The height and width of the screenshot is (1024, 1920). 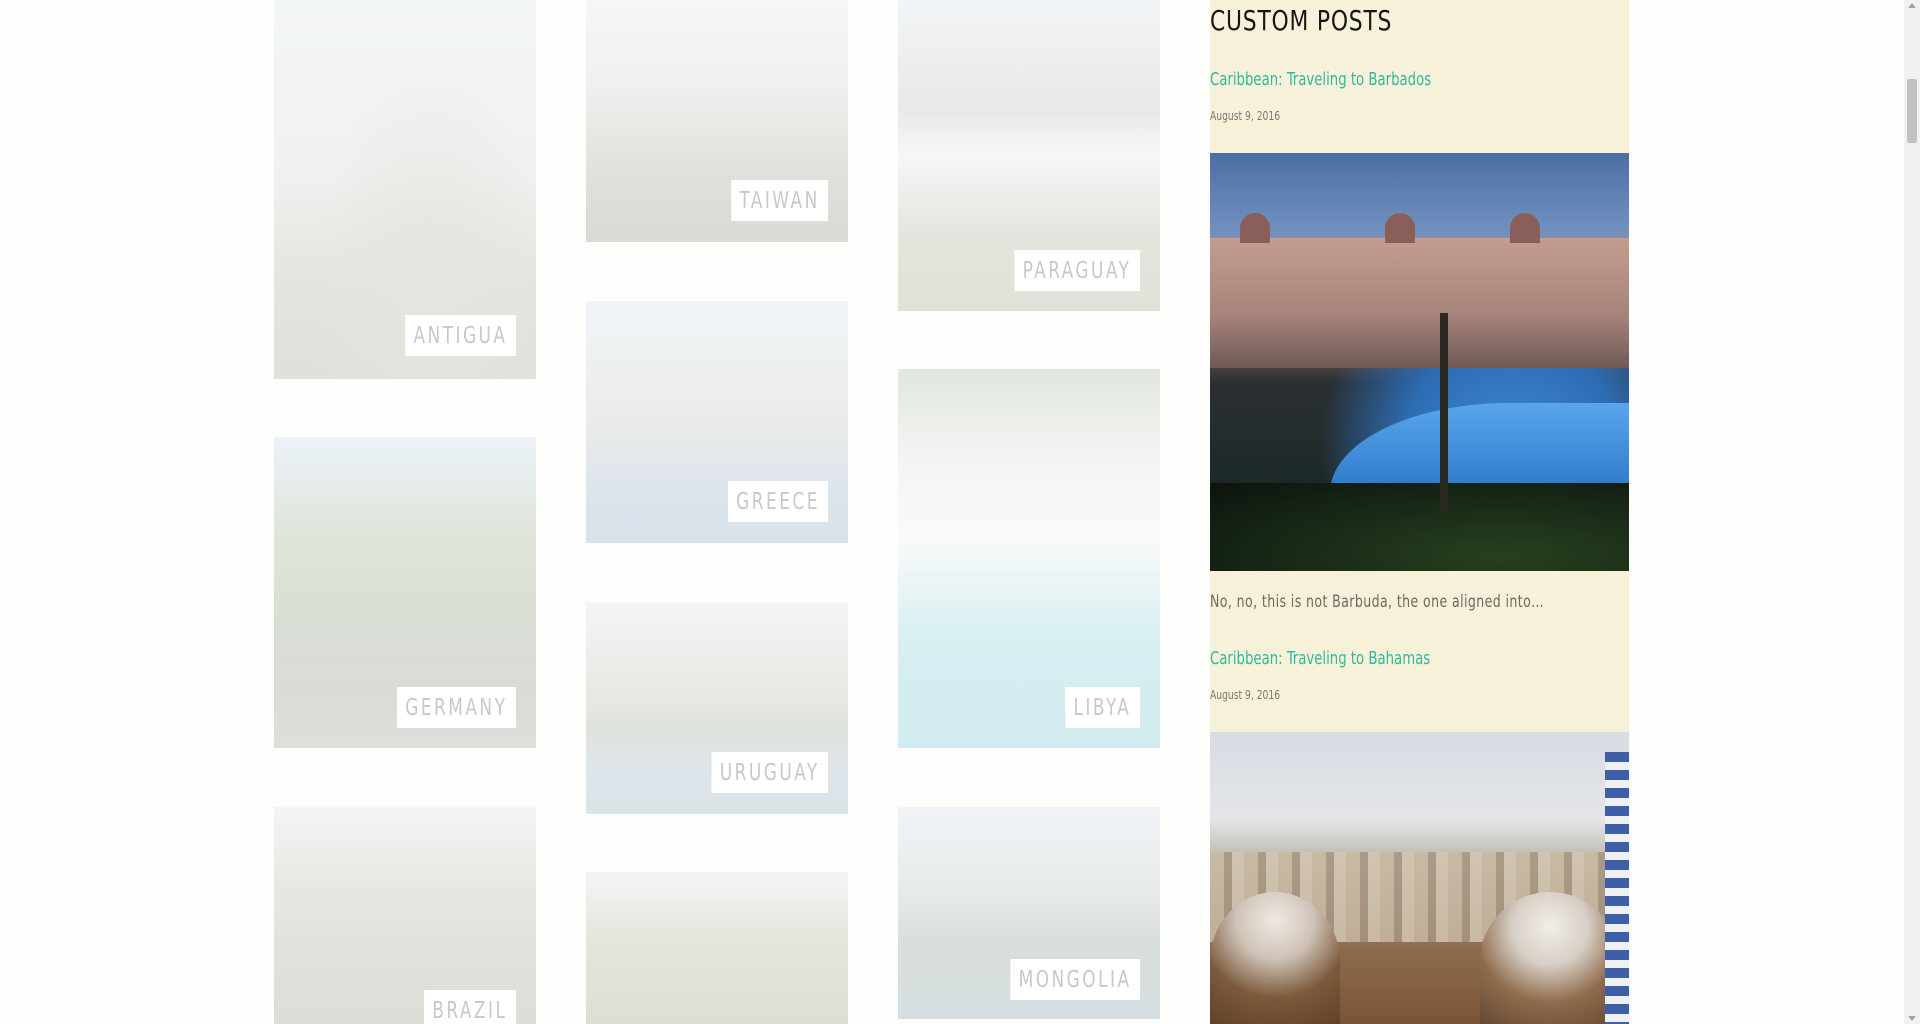 I want to click on destination-label: GREECE, so click(x=777, y=501).